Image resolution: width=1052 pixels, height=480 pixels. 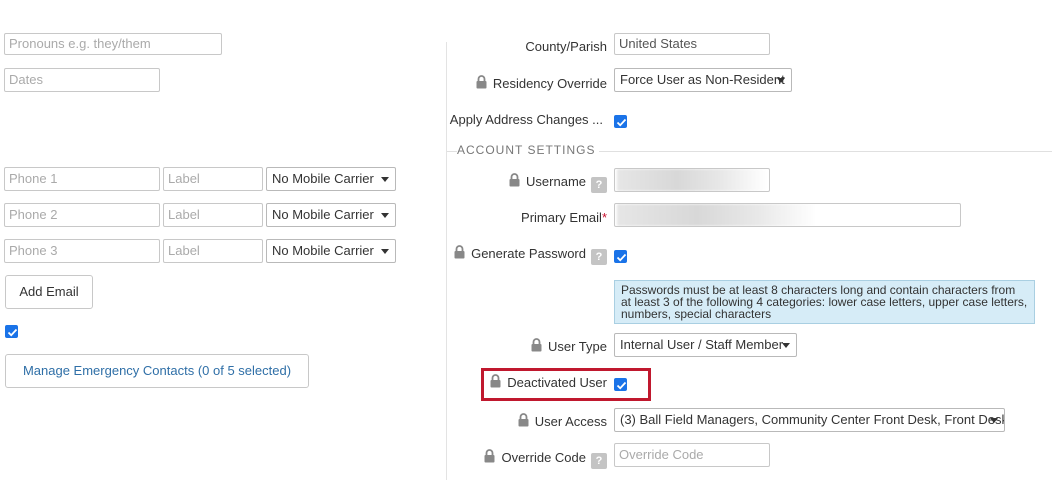 I want to click on phone-1-label-placeholder: Label, so click(x=184, y=178).